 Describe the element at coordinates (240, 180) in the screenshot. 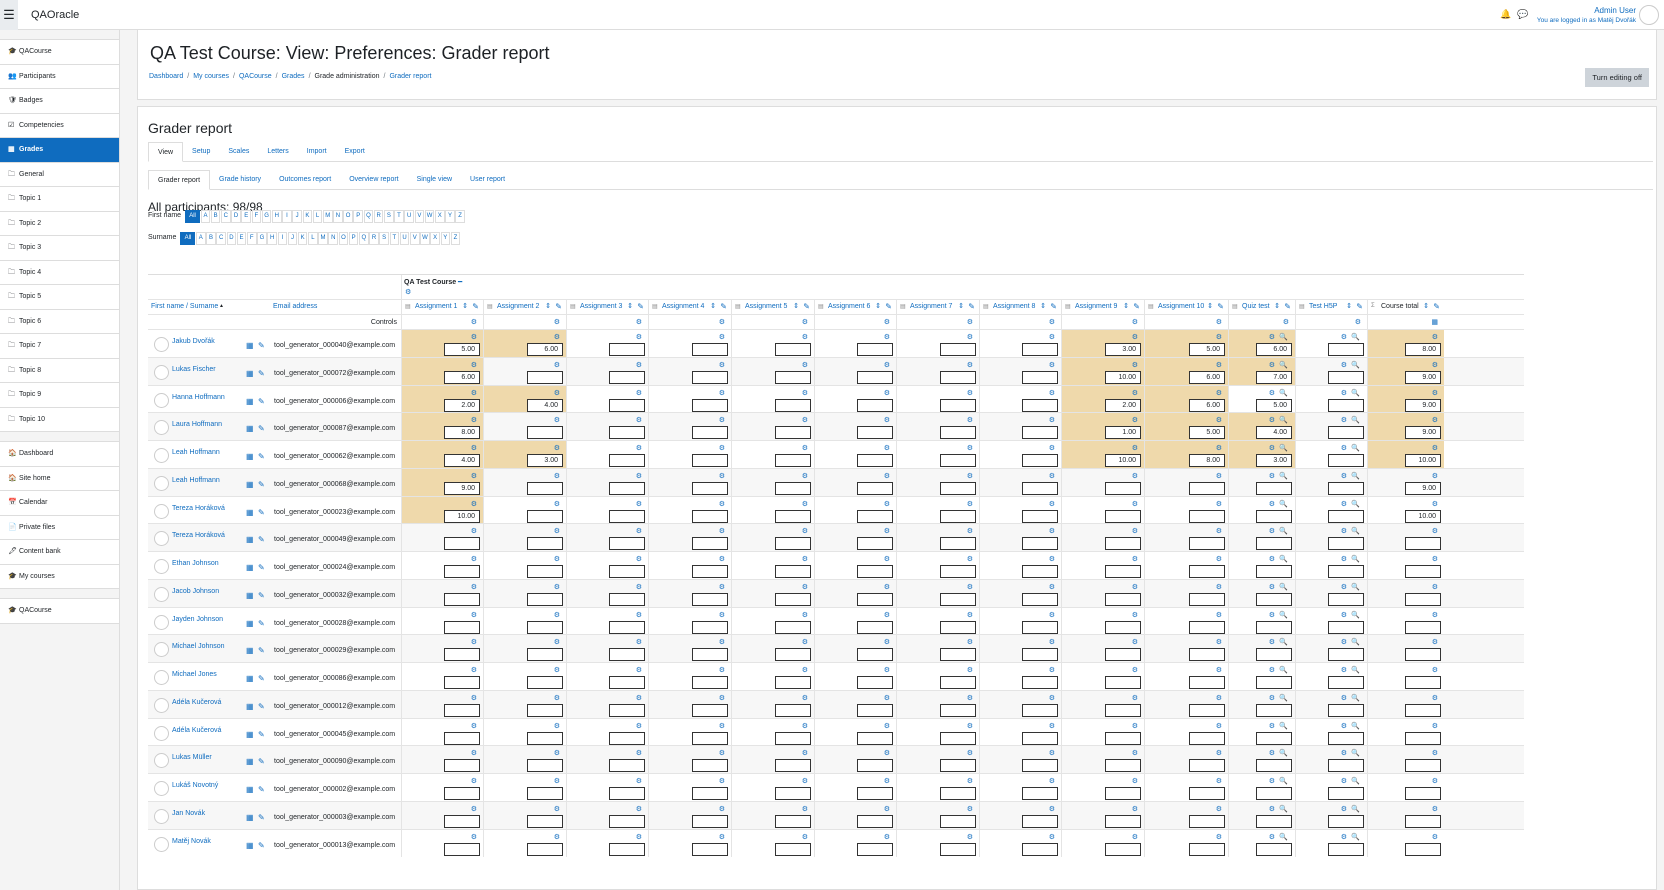

I see `tab-grade-history: Grade history` at that location.